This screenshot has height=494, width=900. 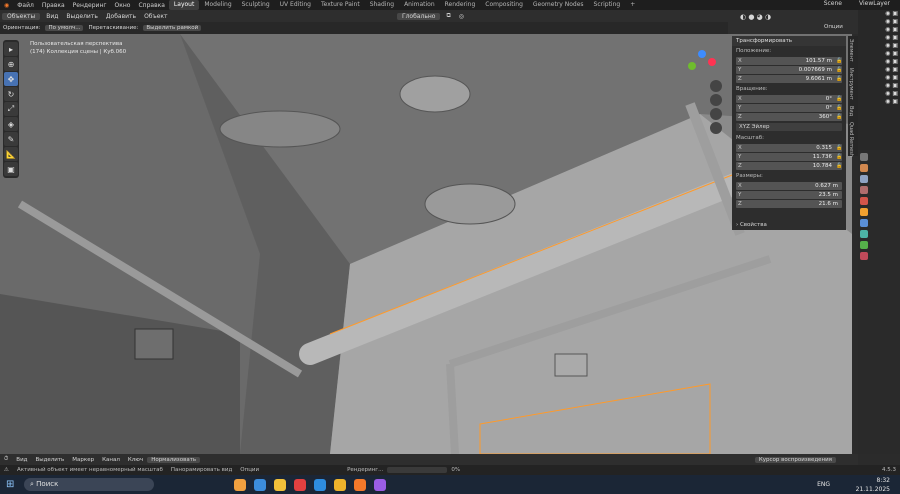 I want to click on menu-object: Объект, so click(x=155, y=16).